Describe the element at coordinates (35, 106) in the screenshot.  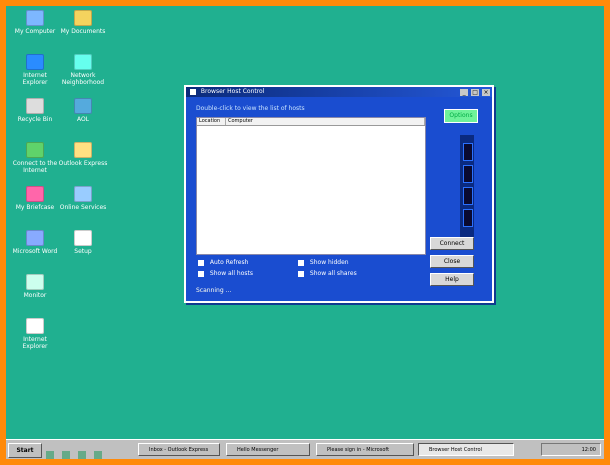
I see `recycle-icon` at that location.